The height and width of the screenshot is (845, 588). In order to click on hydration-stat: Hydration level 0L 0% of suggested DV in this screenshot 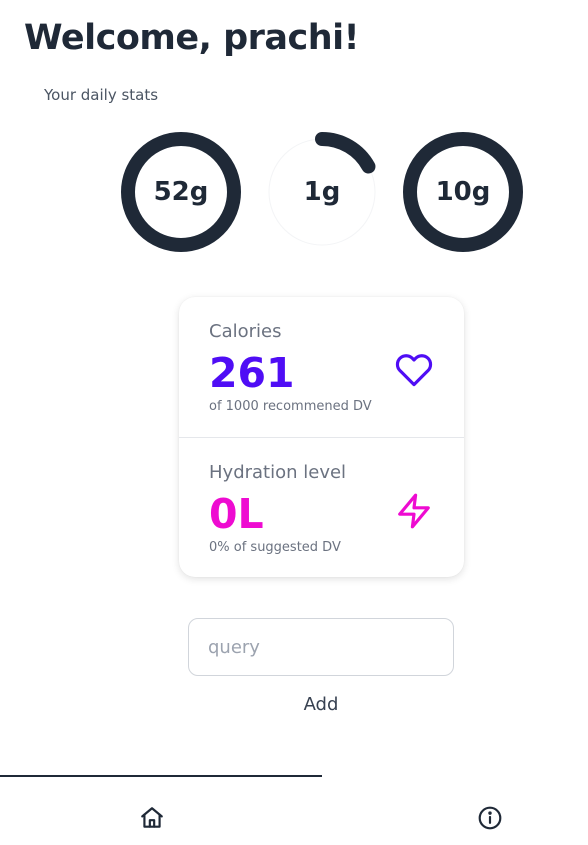, I will do `click(321, 507)`.